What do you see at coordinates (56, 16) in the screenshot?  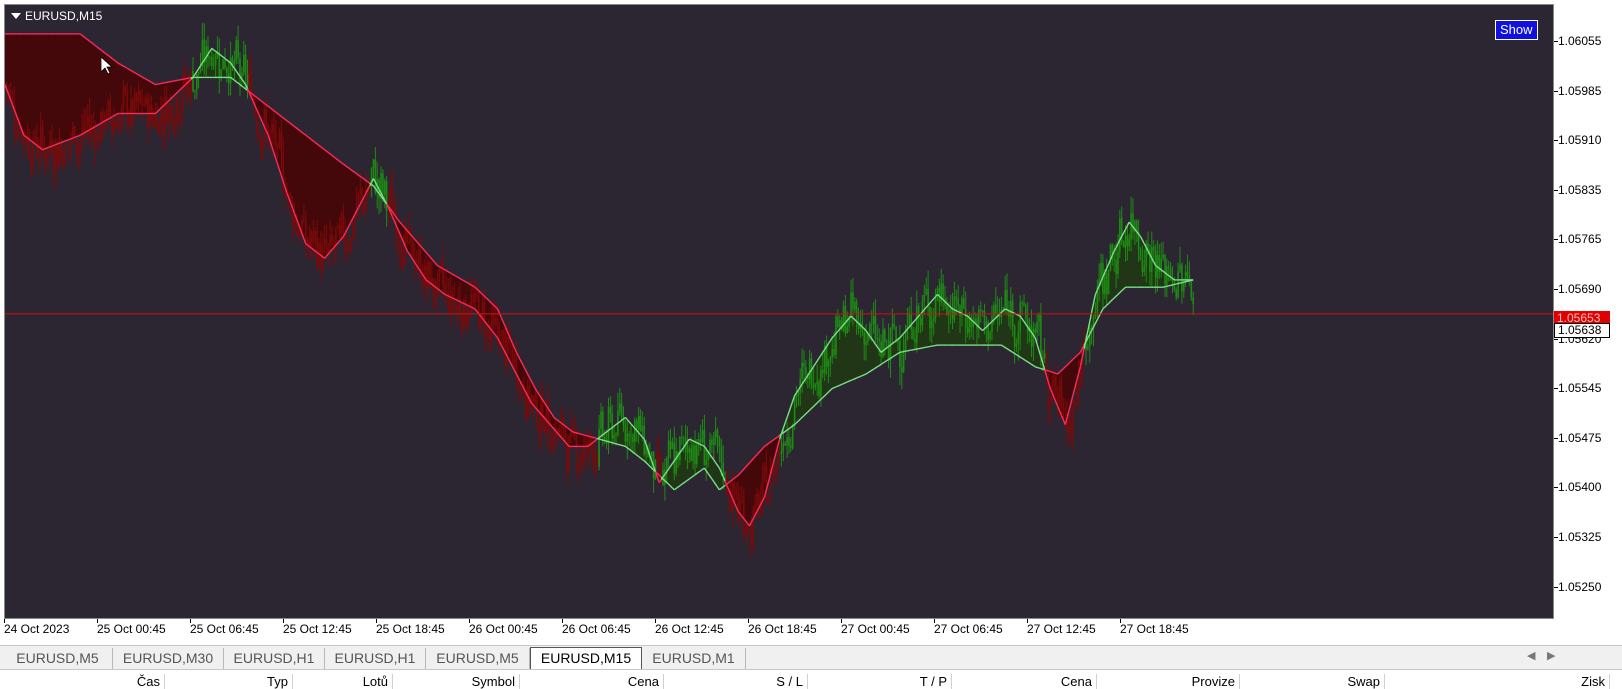 I see `chart-title: EURUSD,M15` at bounding box center [56, 16].